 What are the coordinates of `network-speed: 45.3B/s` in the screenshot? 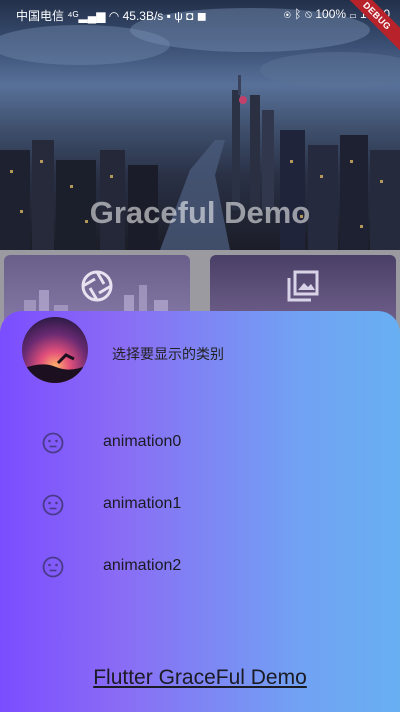 It's located at (143, 16).